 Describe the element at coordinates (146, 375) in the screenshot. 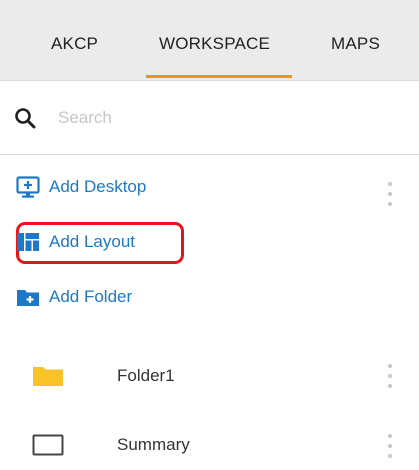

I see `folder1-label: Folder1` at that location.